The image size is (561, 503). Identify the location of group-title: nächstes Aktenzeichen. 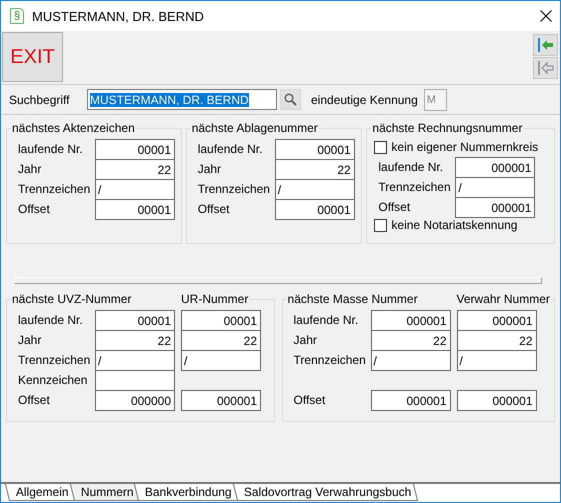
(73, 128).